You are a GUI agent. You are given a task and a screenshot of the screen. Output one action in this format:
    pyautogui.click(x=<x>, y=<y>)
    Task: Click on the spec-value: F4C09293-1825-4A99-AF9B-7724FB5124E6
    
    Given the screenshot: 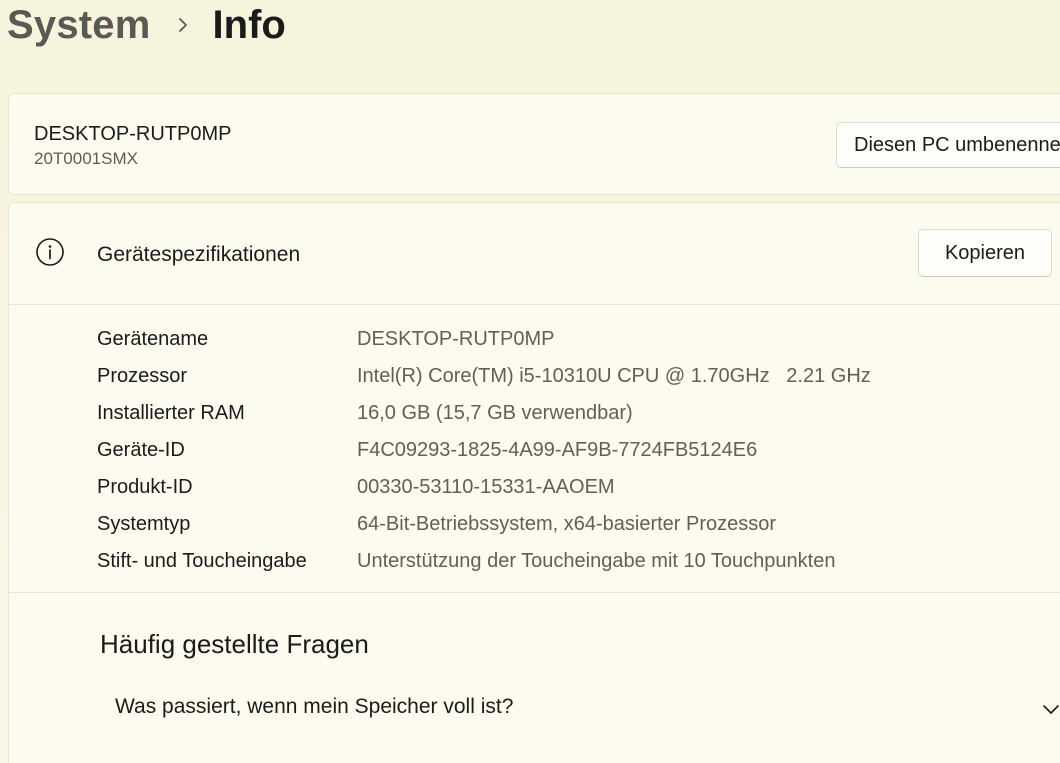 What is the action you would take?
    pyautogui.click(x=557, y=450)
    